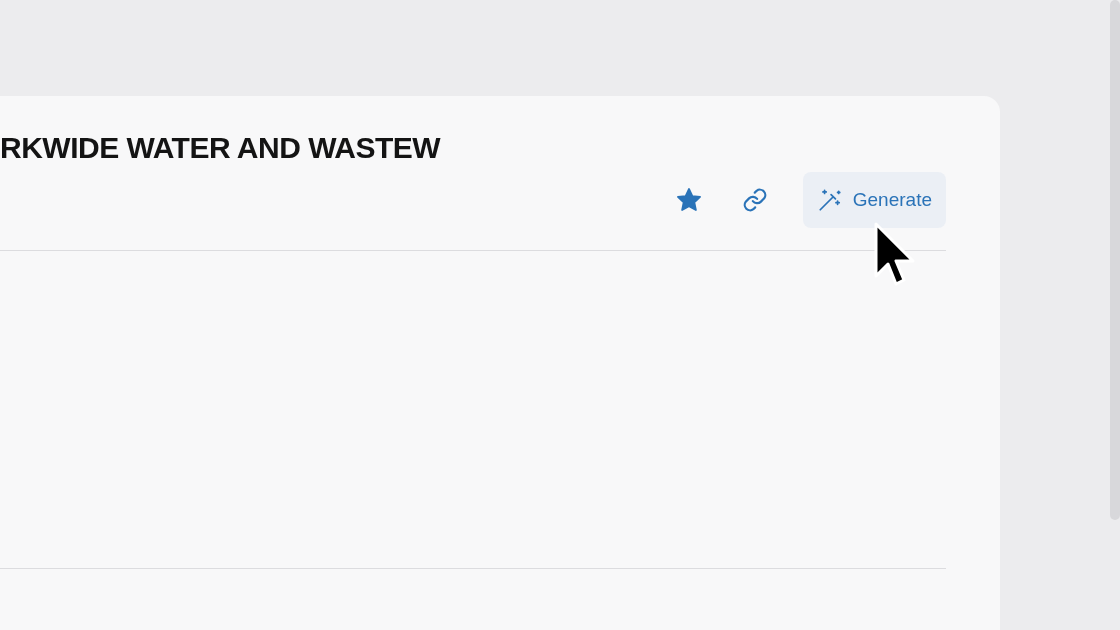 The width and height of the screenshot is (1120, 630). What do you see at coordinates (220, 148) in the screenshot?
I see `page-title: RKWIDE WATER AND WASTEW` at bounding box center [220, 148].